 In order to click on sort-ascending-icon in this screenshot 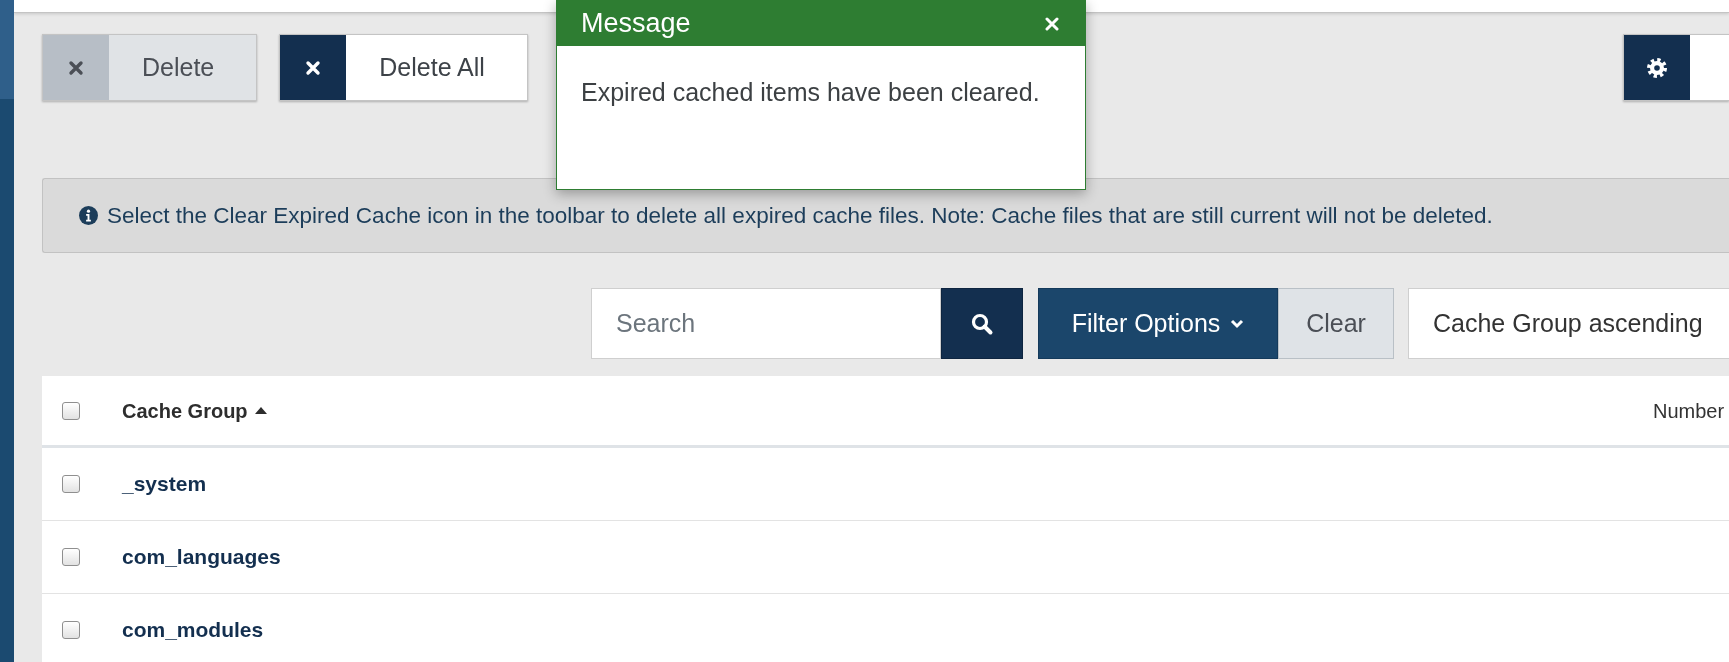, I will do `click(260, 410)`.